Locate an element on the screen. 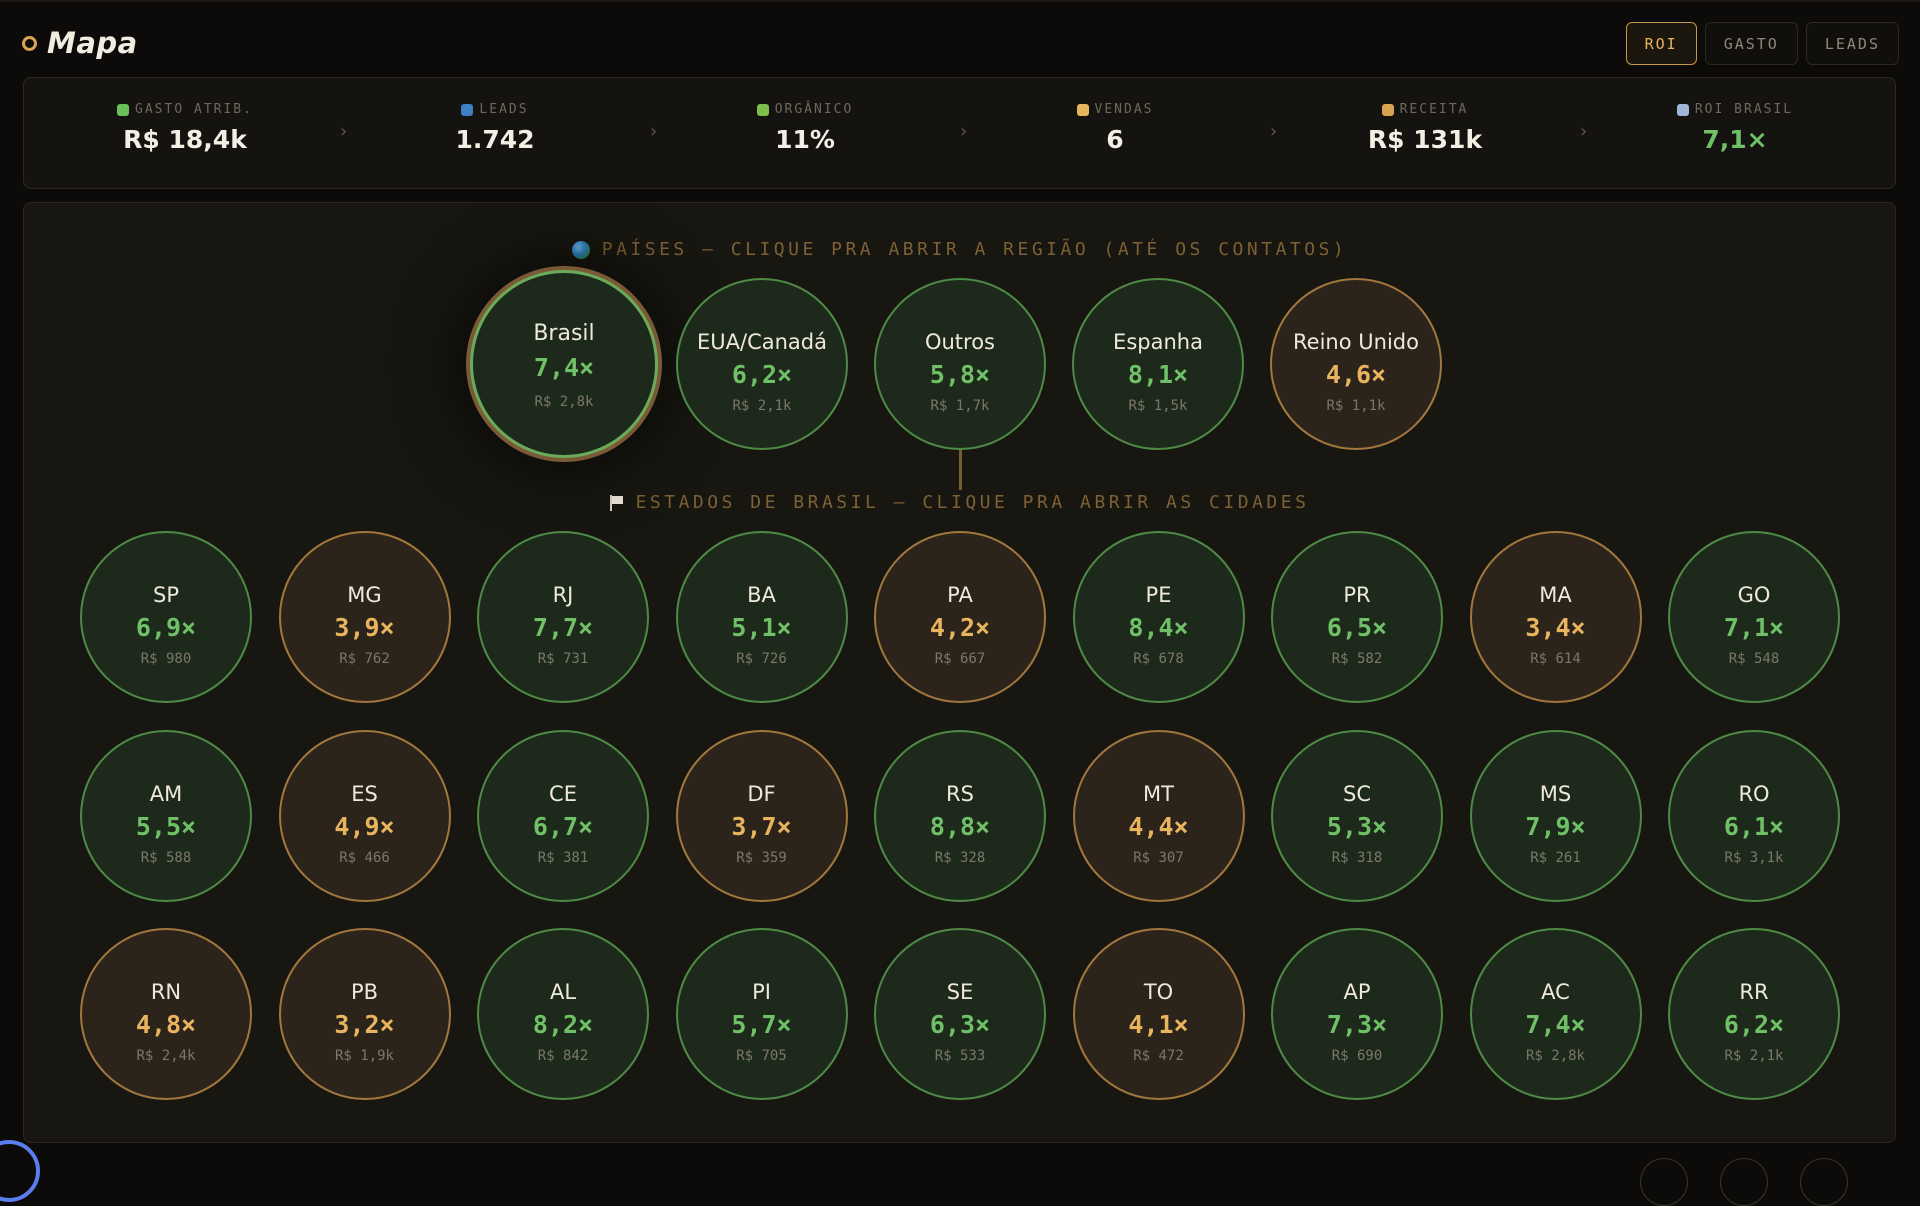 The image size is (1920, 1206). state-bubble: ES 4,9× R$ 466 is located at coordinates (364, 815).